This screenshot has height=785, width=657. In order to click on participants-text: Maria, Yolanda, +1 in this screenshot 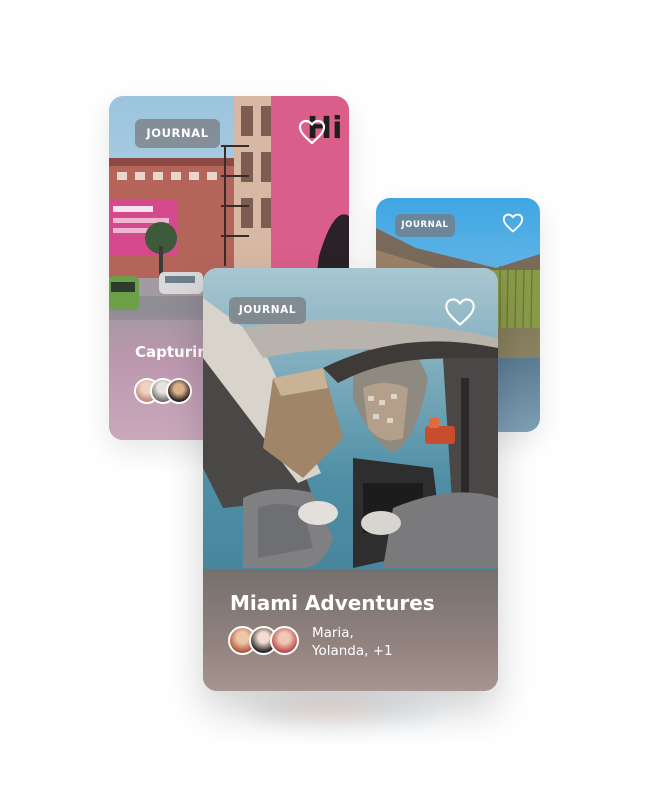, I will do `click(352, 642)`.